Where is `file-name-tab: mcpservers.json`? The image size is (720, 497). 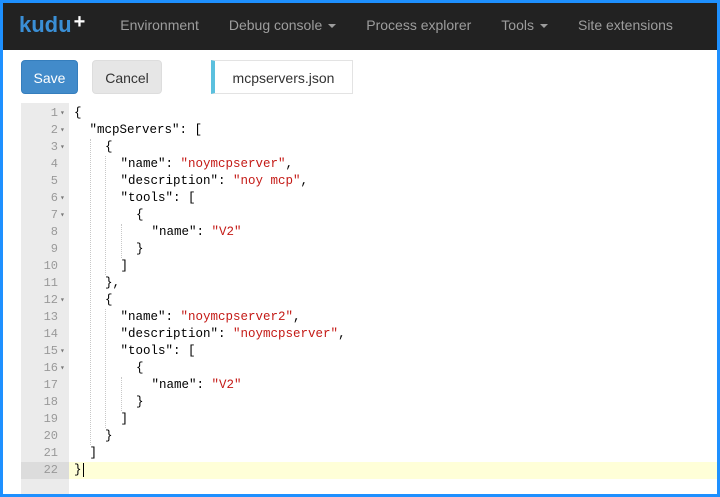
file-name-tab: mcpservers.json is located at coordinates (282, 77).